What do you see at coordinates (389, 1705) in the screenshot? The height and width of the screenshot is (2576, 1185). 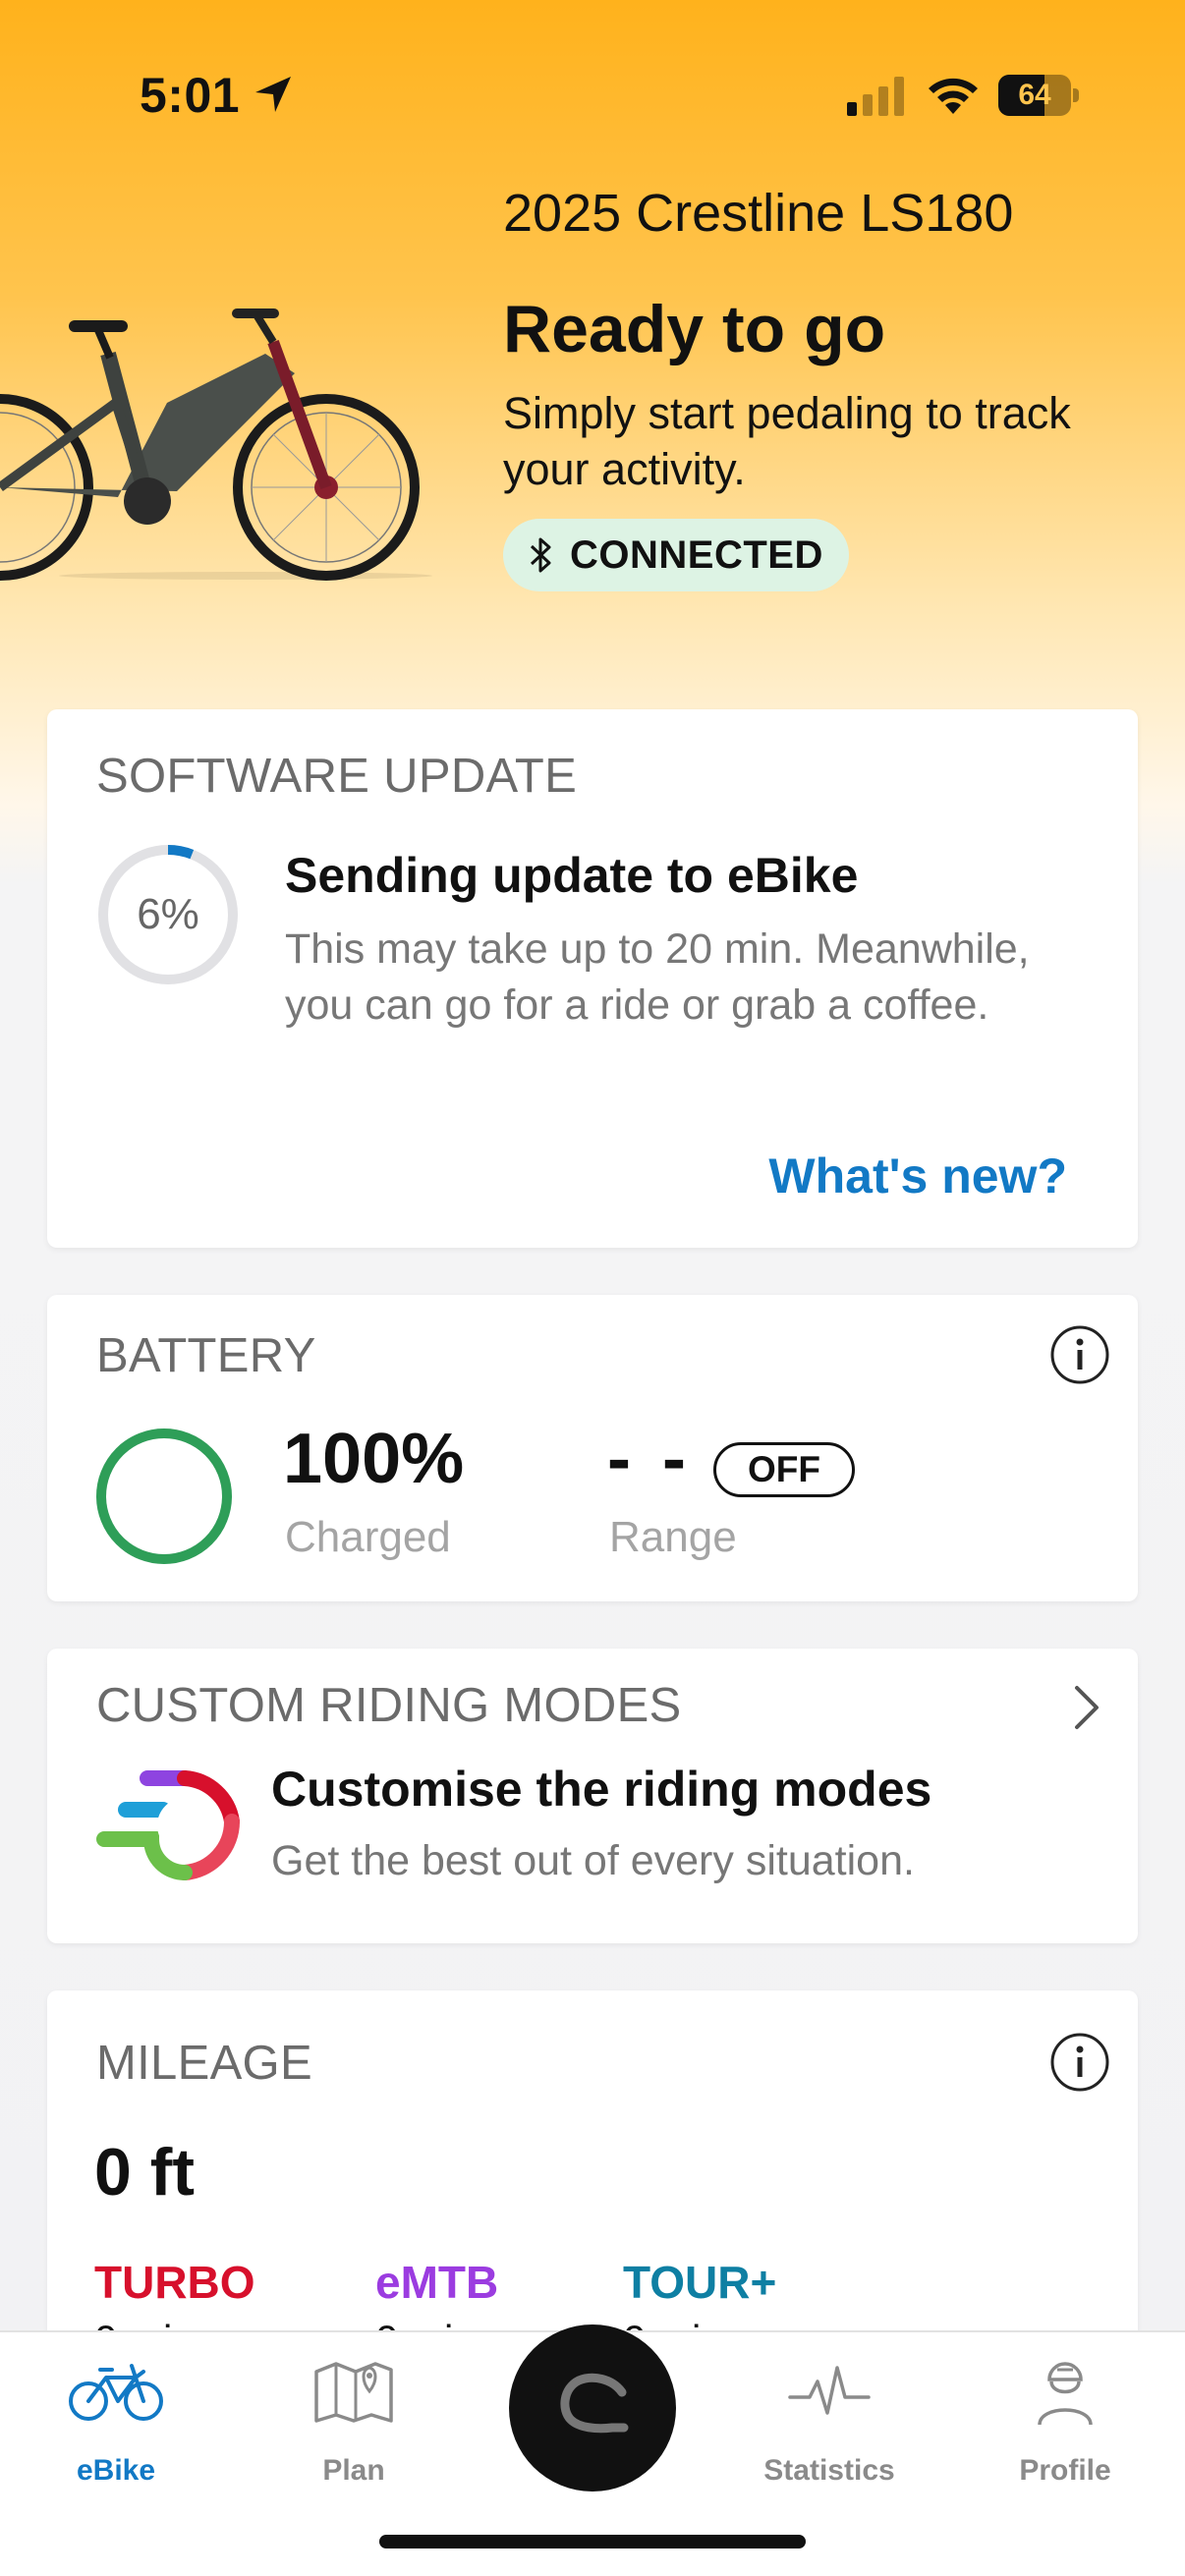 I see `custom-riding-modes-label: CUSTOM RIDING MODES` at bounding box center [389, 1705].